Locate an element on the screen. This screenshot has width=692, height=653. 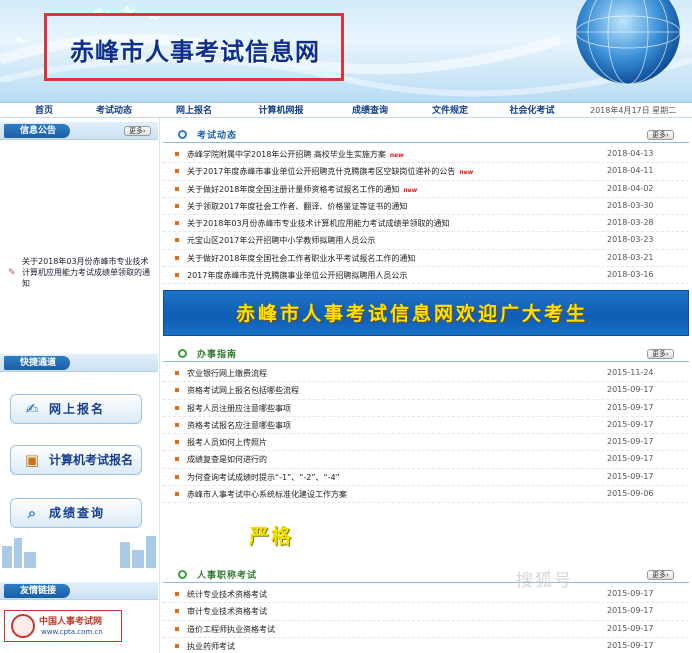
nav-item-score-query: 成绩查询 is located at coordinates (370, 111).